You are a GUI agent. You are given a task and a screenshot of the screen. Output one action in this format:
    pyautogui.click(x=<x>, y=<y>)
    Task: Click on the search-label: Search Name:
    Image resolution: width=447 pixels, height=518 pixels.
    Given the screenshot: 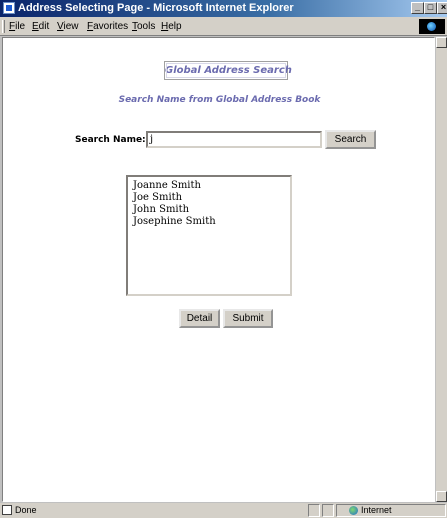 What is the action you would take?
    pyautogui.click(x=110, y=140)
    